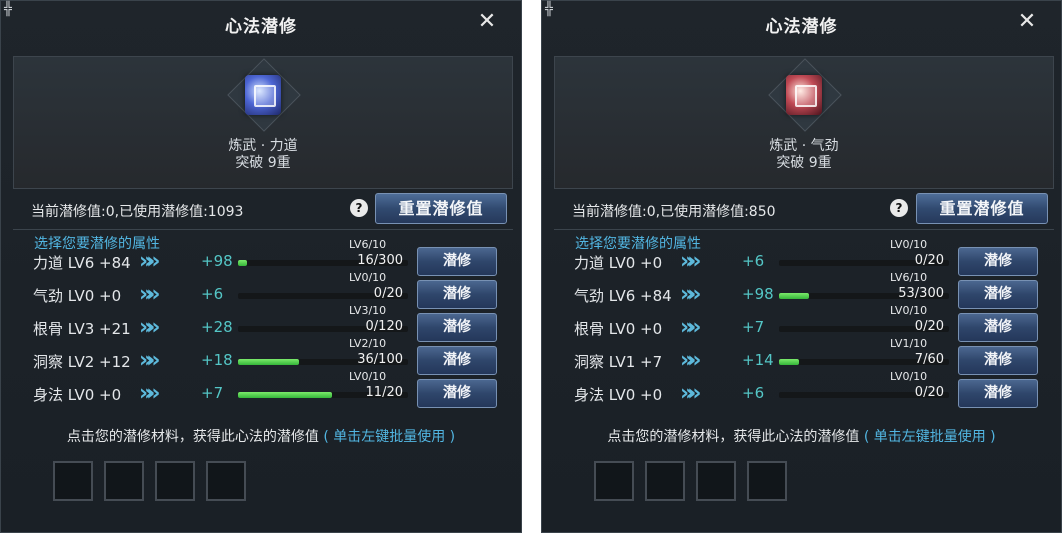  I want to click on attribute-gain: +14, so click(758, 360).